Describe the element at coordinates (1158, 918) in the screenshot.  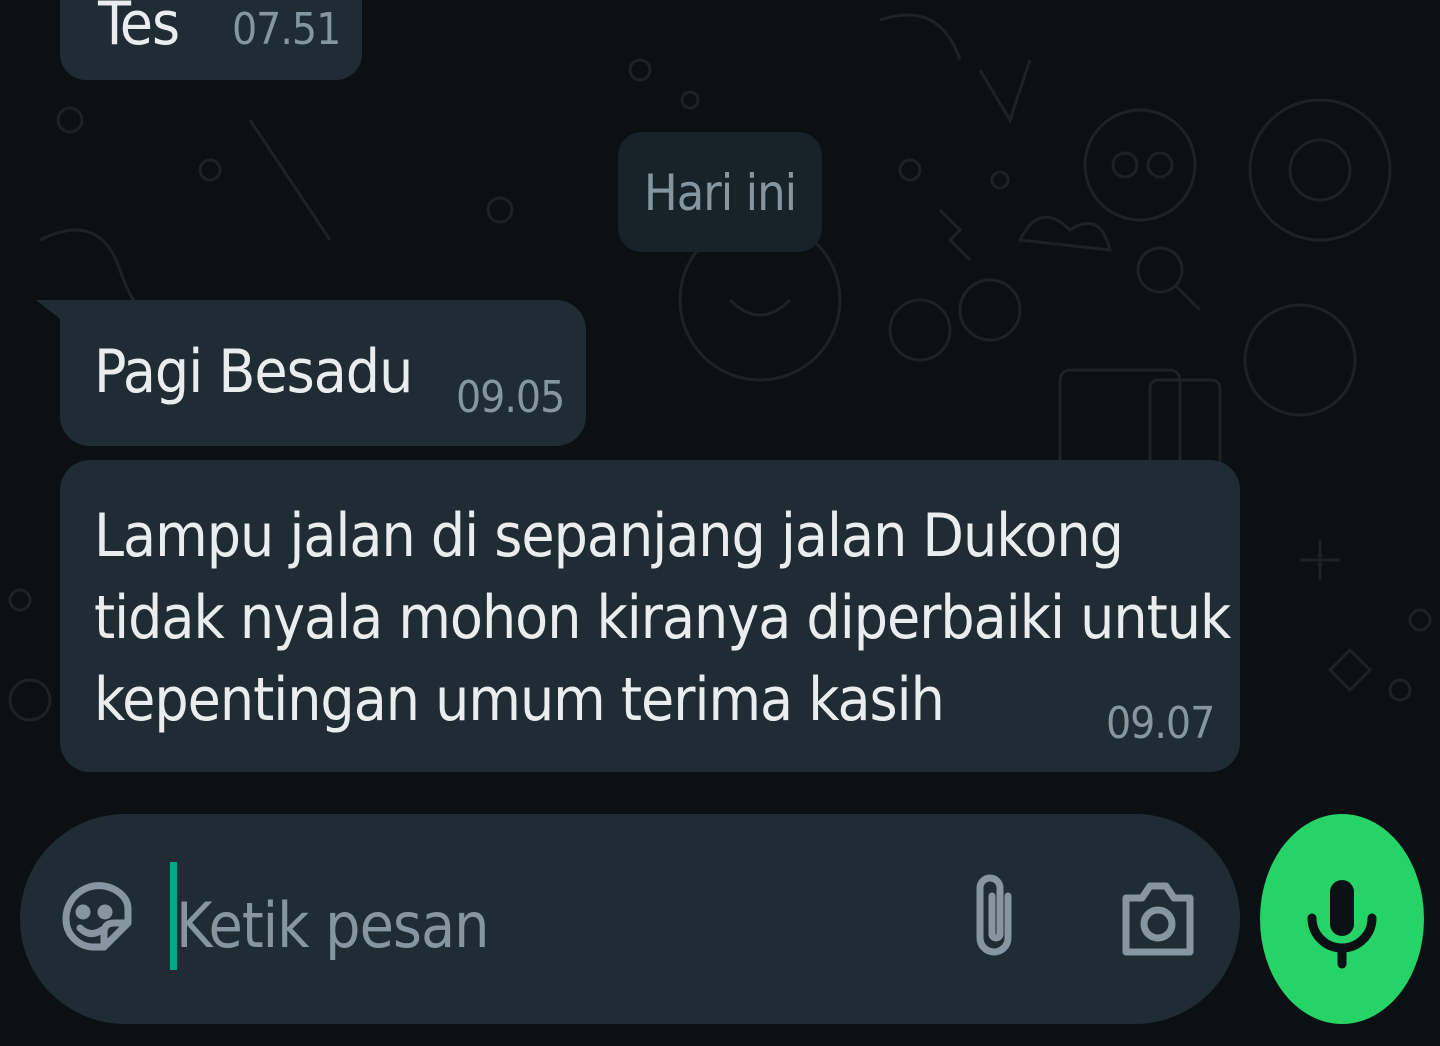
I see `camera-icon` at that location.